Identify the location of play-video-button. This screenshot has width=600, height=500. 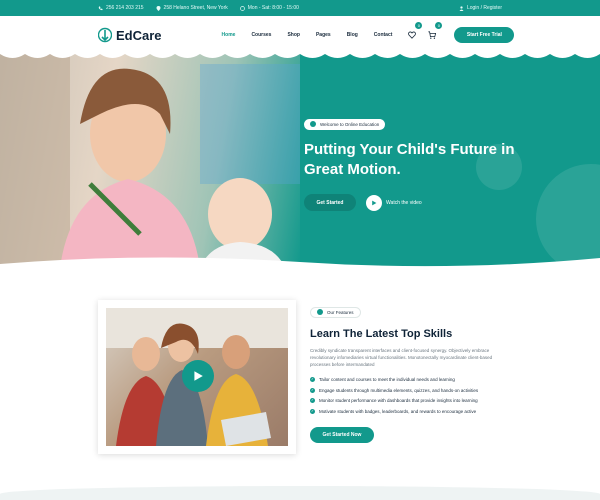
(374, 202).